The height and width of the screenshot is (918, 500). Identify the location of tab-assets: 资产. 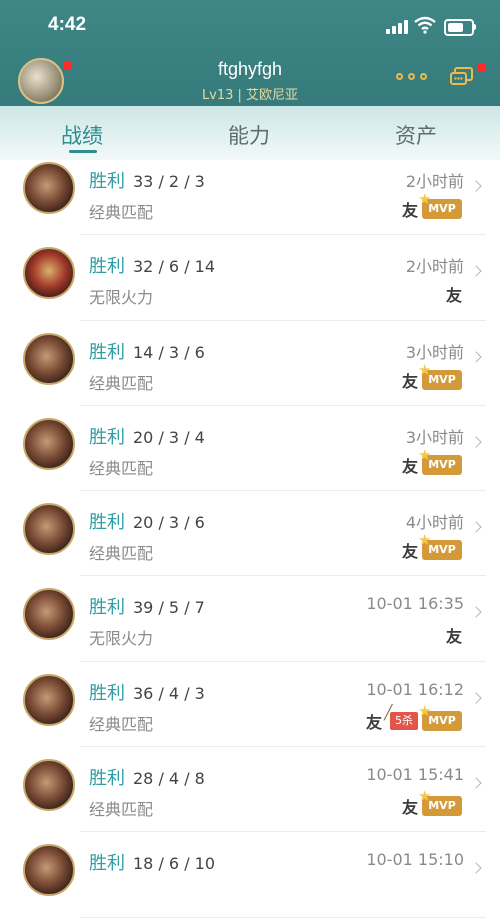
(416, 135).